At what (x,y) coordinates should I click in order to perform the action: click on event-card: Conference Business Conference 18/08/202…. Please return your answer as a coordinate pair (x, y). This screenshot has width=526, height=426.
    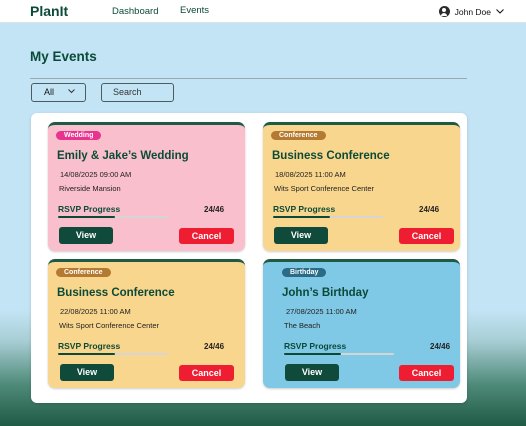
    Looking at the image, I should click on (361, 186).